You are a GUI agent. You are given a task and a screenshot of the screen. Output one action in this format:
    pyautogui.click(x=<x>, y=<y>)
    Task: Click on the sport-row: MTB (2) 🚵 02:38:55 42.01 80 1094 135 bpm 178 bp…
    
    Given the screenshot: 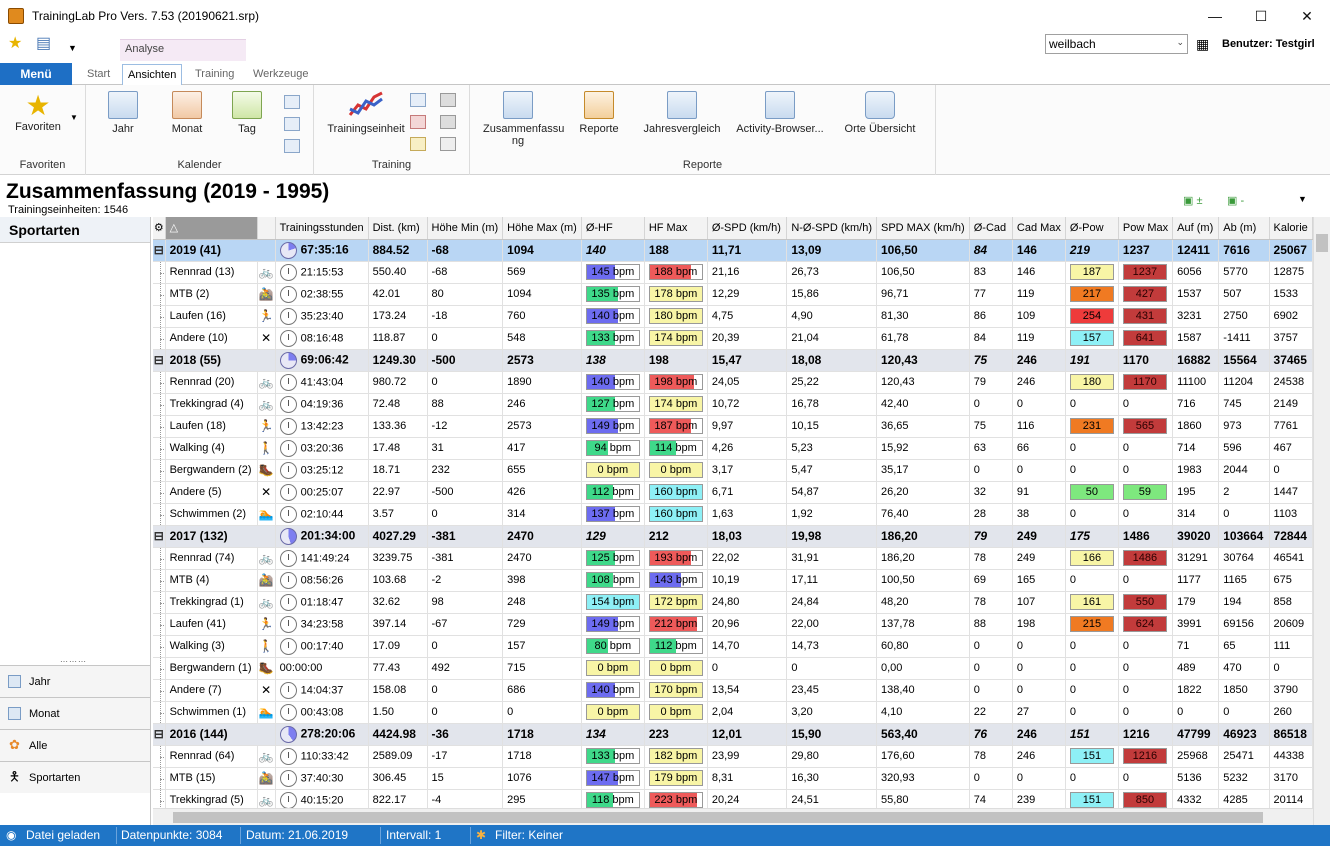 What is the action you would take?
    pyautogui.click(x=733, y=294)
    